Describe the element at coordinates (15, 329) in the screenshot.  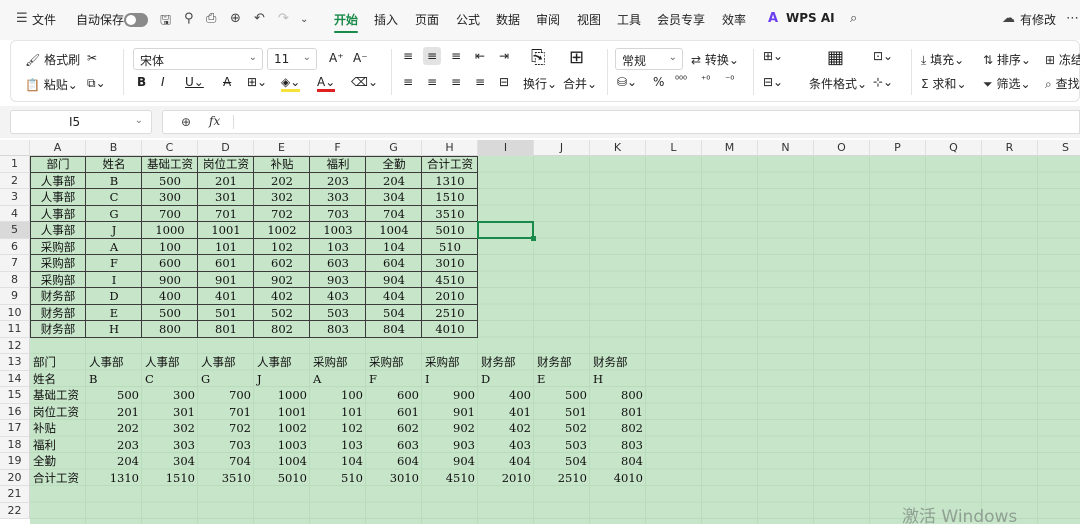
I see `row-header: 11` at that location.